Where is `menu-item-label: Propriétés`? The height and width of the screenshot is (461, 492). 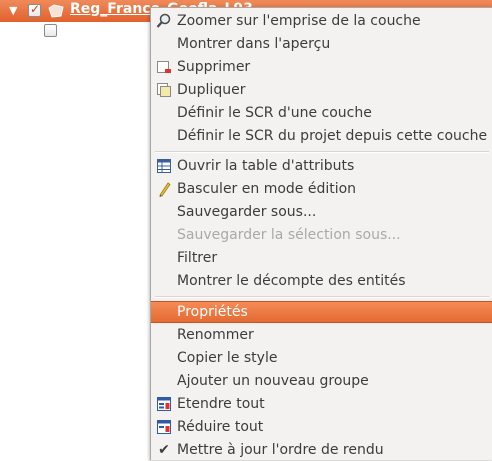
menu-item-label: Propriétés is located at coordinates (212, 312).